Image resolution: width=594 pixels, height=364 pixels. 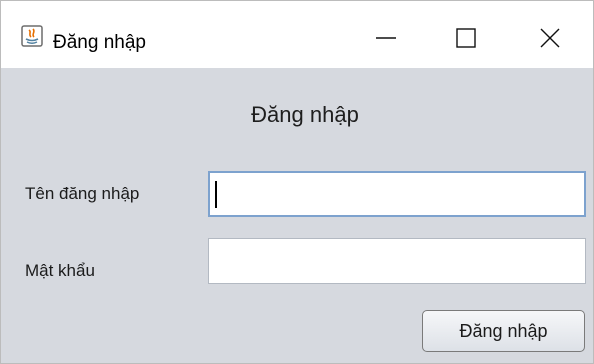 I want to click on java-app-icon, so click(x=32, y=36).